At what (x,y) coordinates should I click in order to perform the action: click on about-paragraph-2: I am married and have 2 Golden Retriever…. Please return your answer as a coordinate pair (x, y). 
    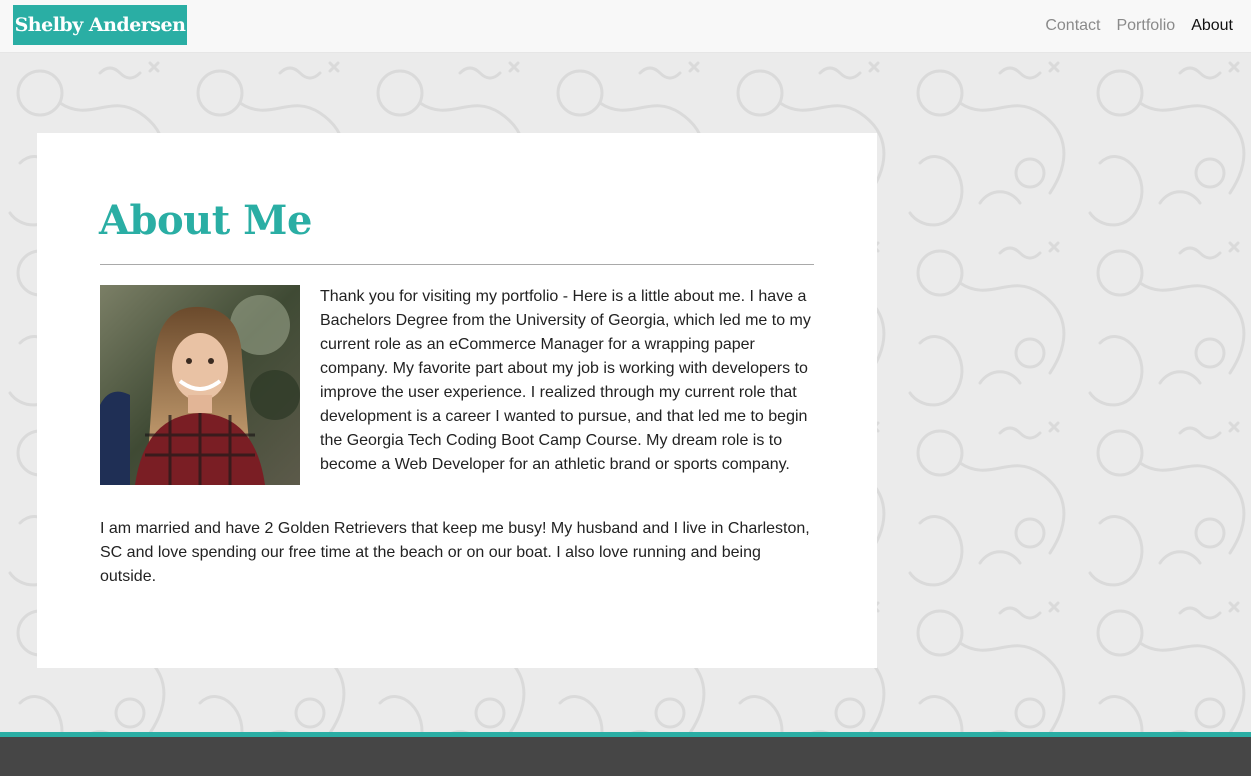
    Looking at the image, I should click on (455, 552).